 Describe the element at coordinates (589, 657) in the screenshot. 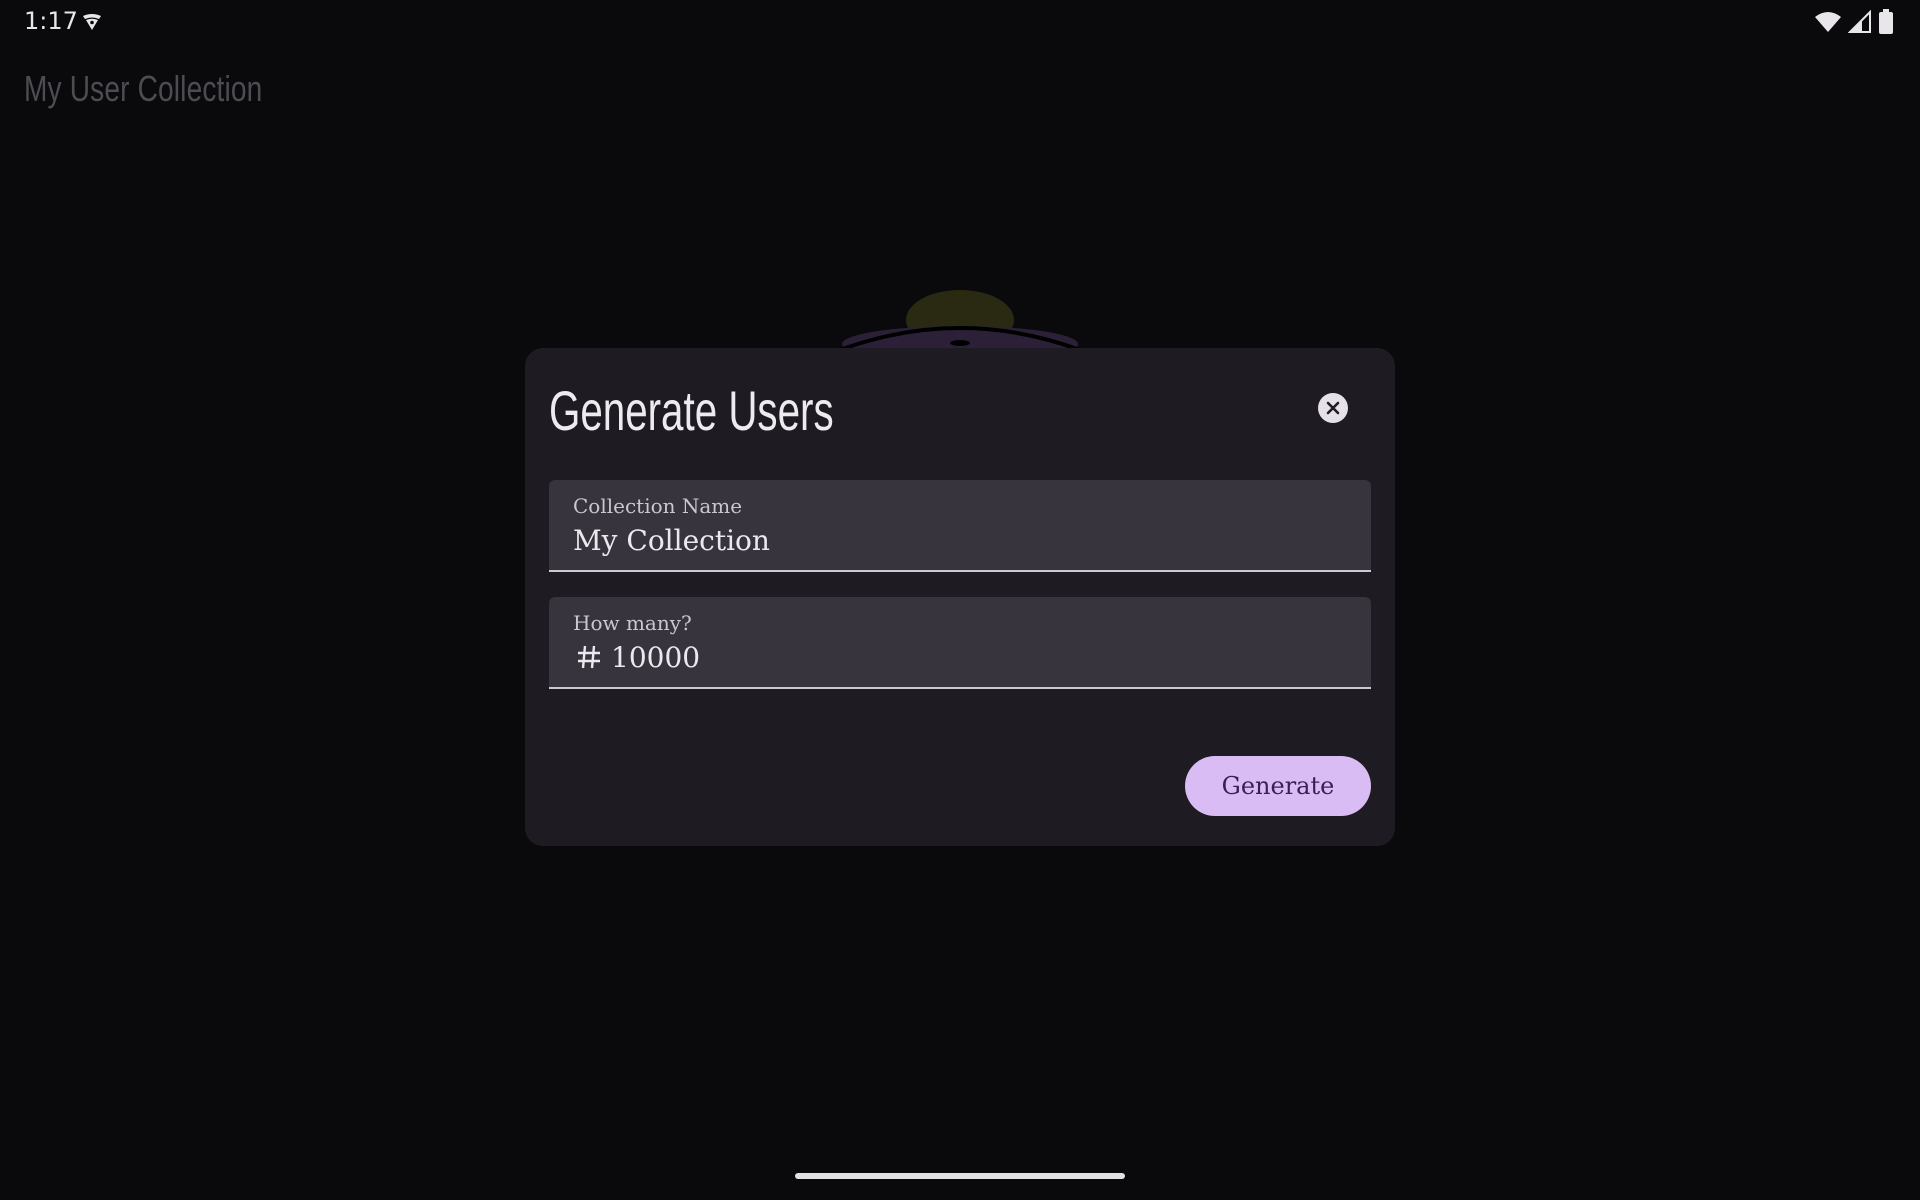

I see `hash-icon` at that location.